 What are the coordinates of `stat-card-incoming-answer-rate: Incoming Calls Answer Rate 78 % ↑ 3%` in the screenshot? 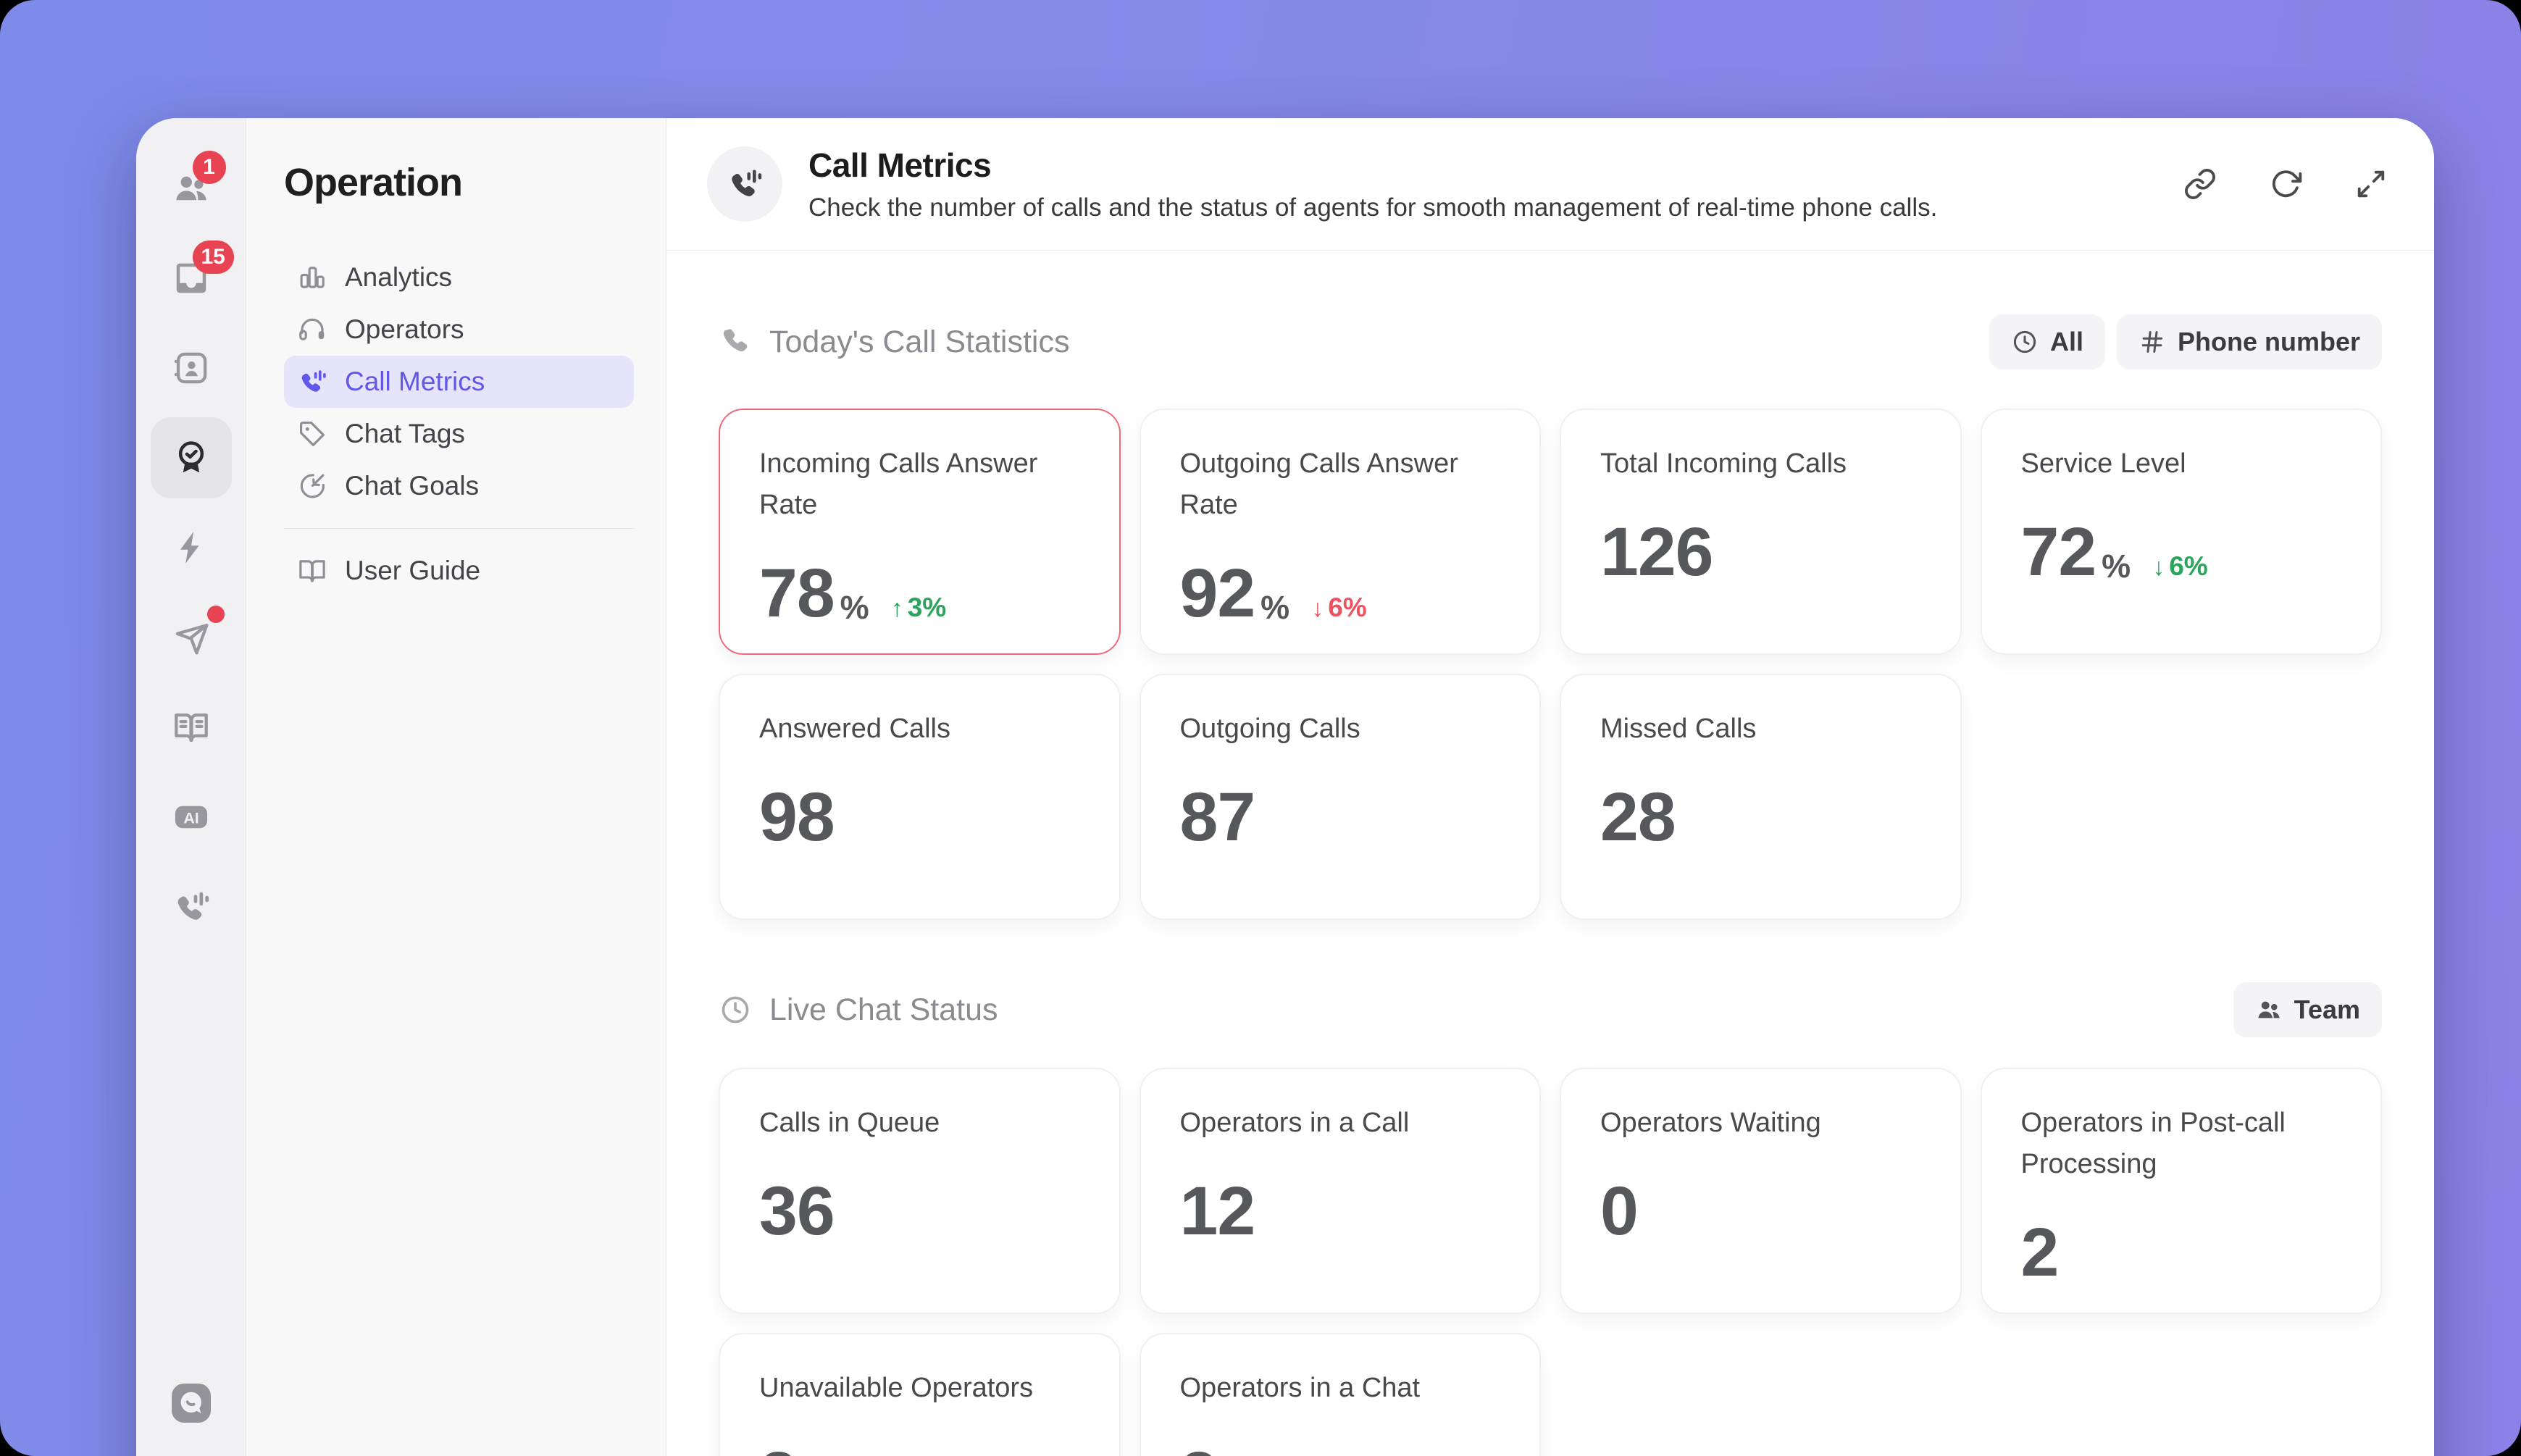 It's located at (920, 532).